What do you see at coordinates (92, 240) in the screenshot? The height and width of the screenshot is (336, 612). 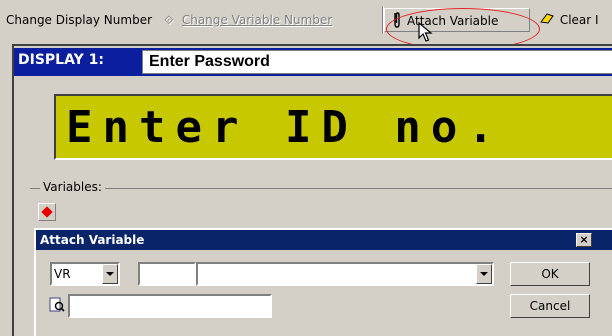 I see `dialog-title: Attach Variable` at bounding box center [92, 240].